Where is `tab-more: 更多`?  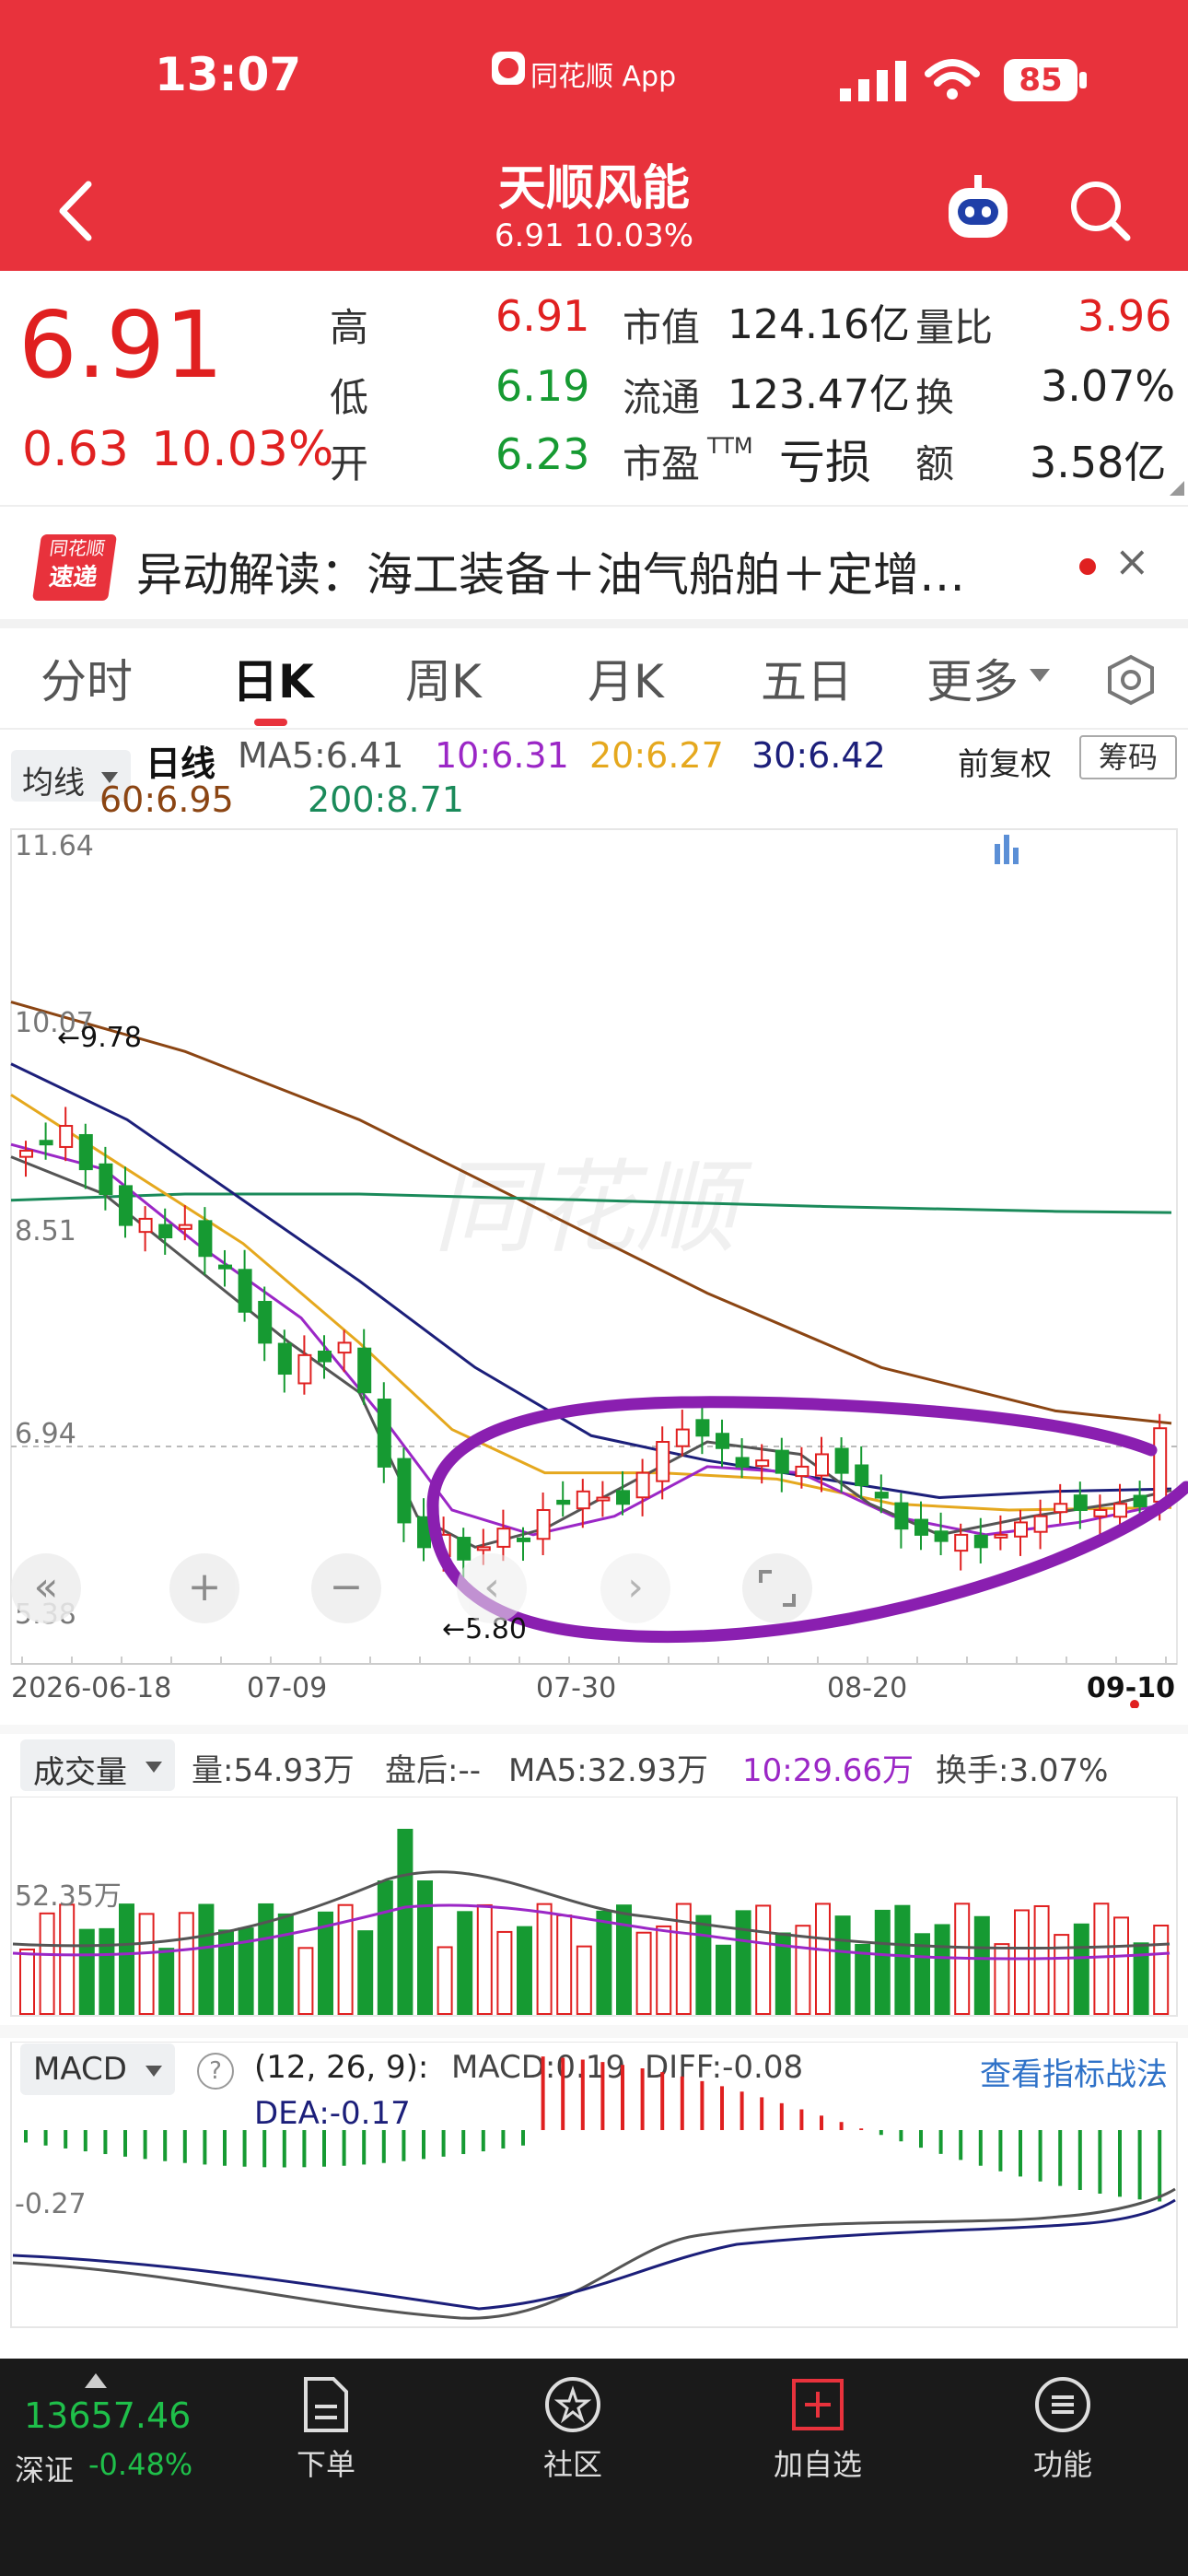
tab-more: 更多 is located at coordinates (973, 678).